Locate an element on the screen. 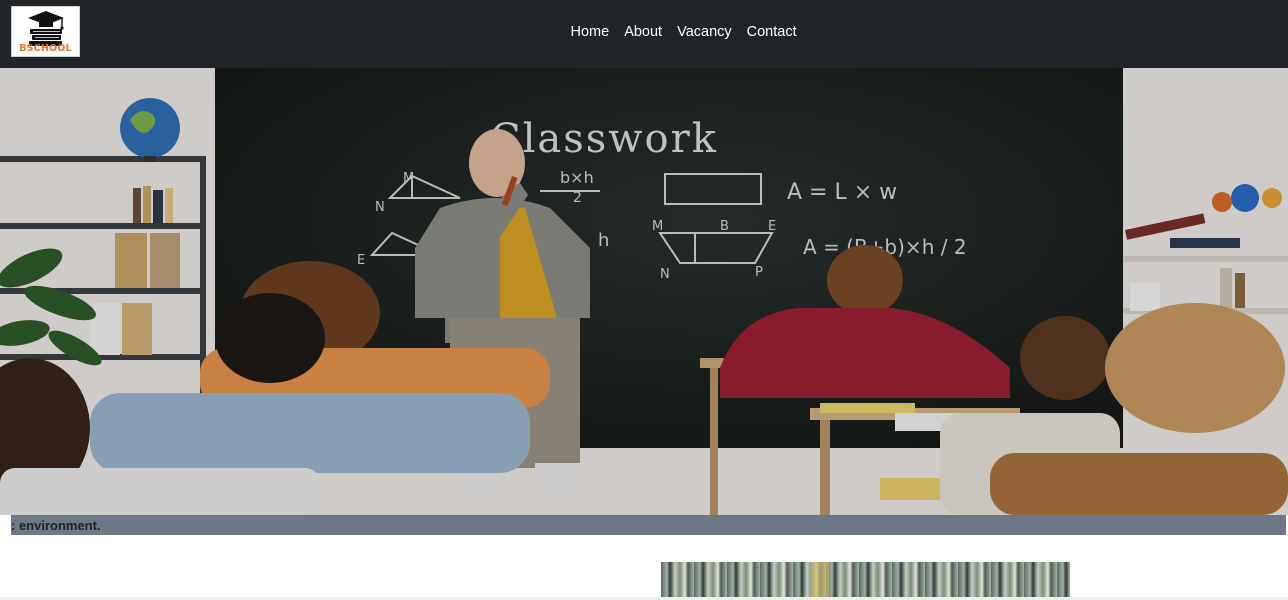 This screenshot has width=1288, height=600. content-image is located at coordinates (865, 581).